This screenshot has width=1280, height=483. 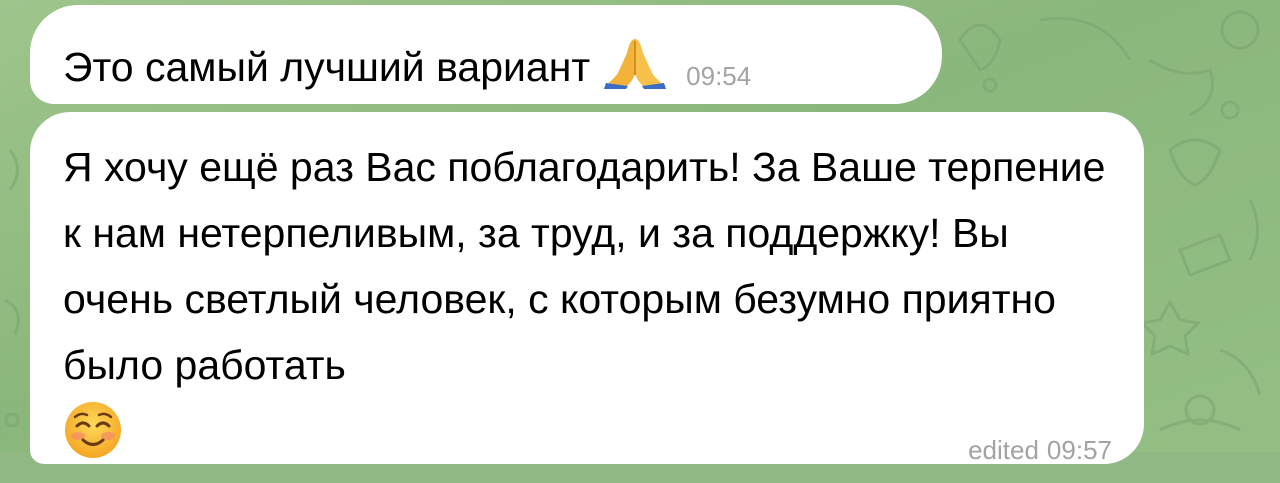 I want to click on message-time: 09:57, so click(x=1079, y=450).